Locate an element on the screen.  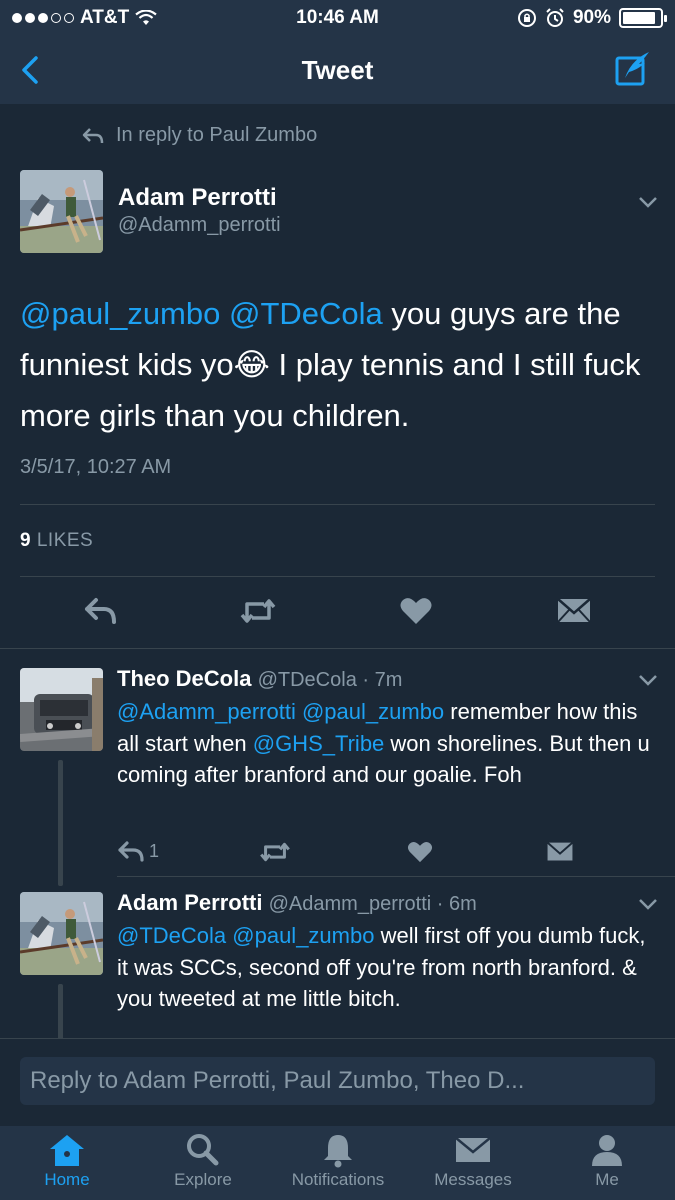
tab-explore: Explore is located at coordinates (203, 1163).